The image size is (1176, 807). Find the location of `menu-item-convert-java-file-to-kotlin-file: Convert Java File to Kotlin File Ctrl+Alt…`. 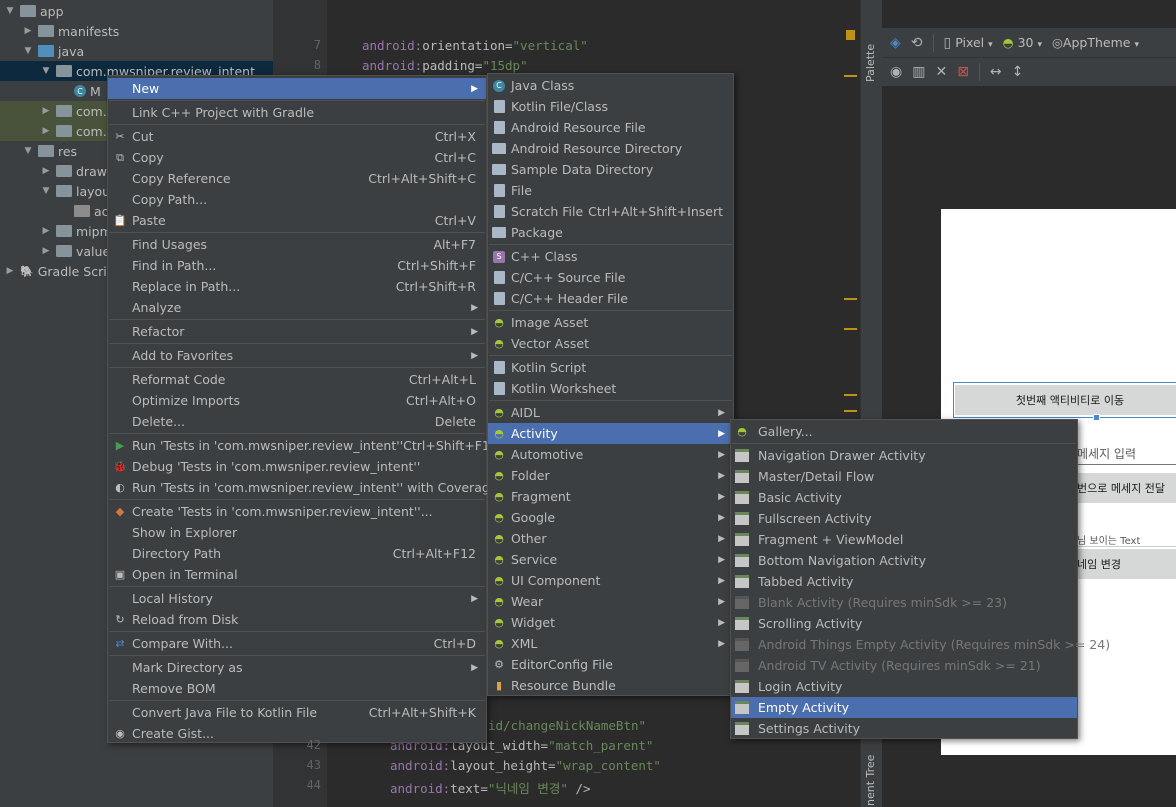

menu-item-convert-java-file-to-kotlin-file: Convert Java File to Kotlin File Ctrl+Alt… is located at coordinates (297, 712).